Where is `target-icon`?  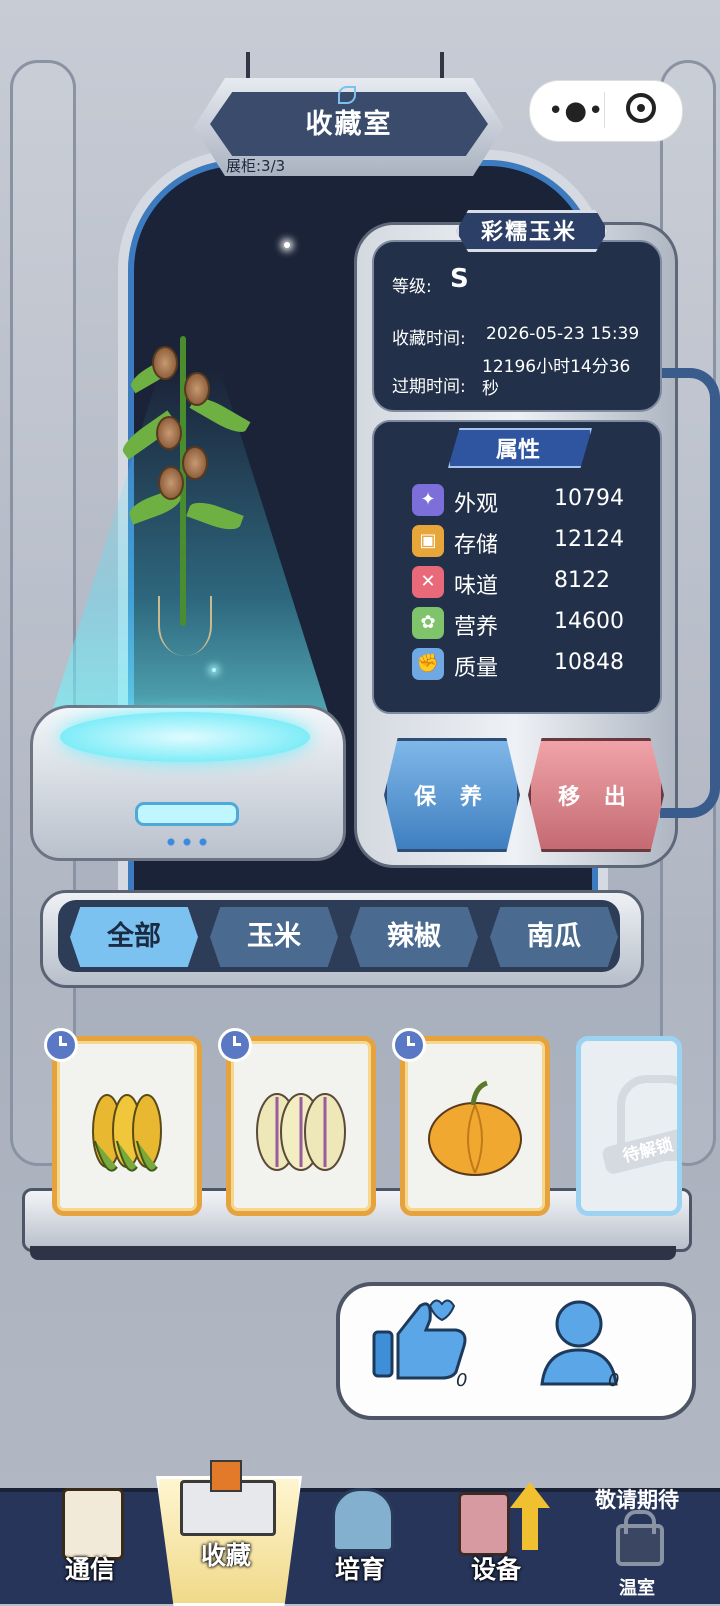 target-icon is located at coordinates (641, 108).